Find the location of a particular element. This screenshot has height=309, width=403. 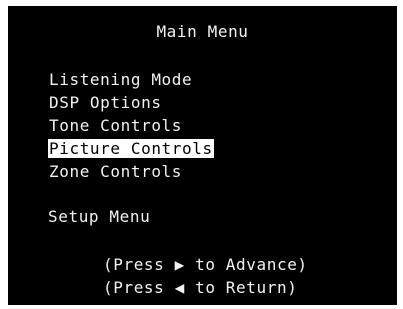

menu-item-dsp-options: DSP Options is located at coordinates (131, 102).